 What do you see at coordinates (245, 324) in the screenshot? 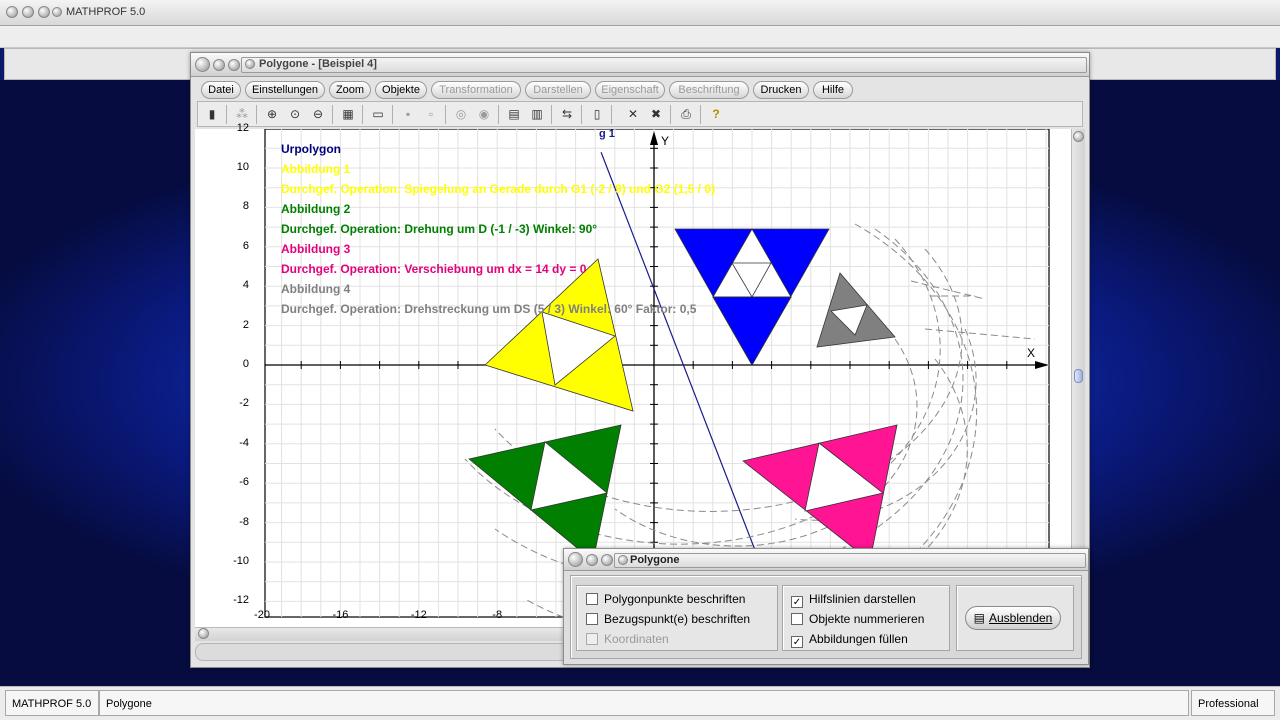
I see `y-tick-label: 2` at bounding box center [245, 324].